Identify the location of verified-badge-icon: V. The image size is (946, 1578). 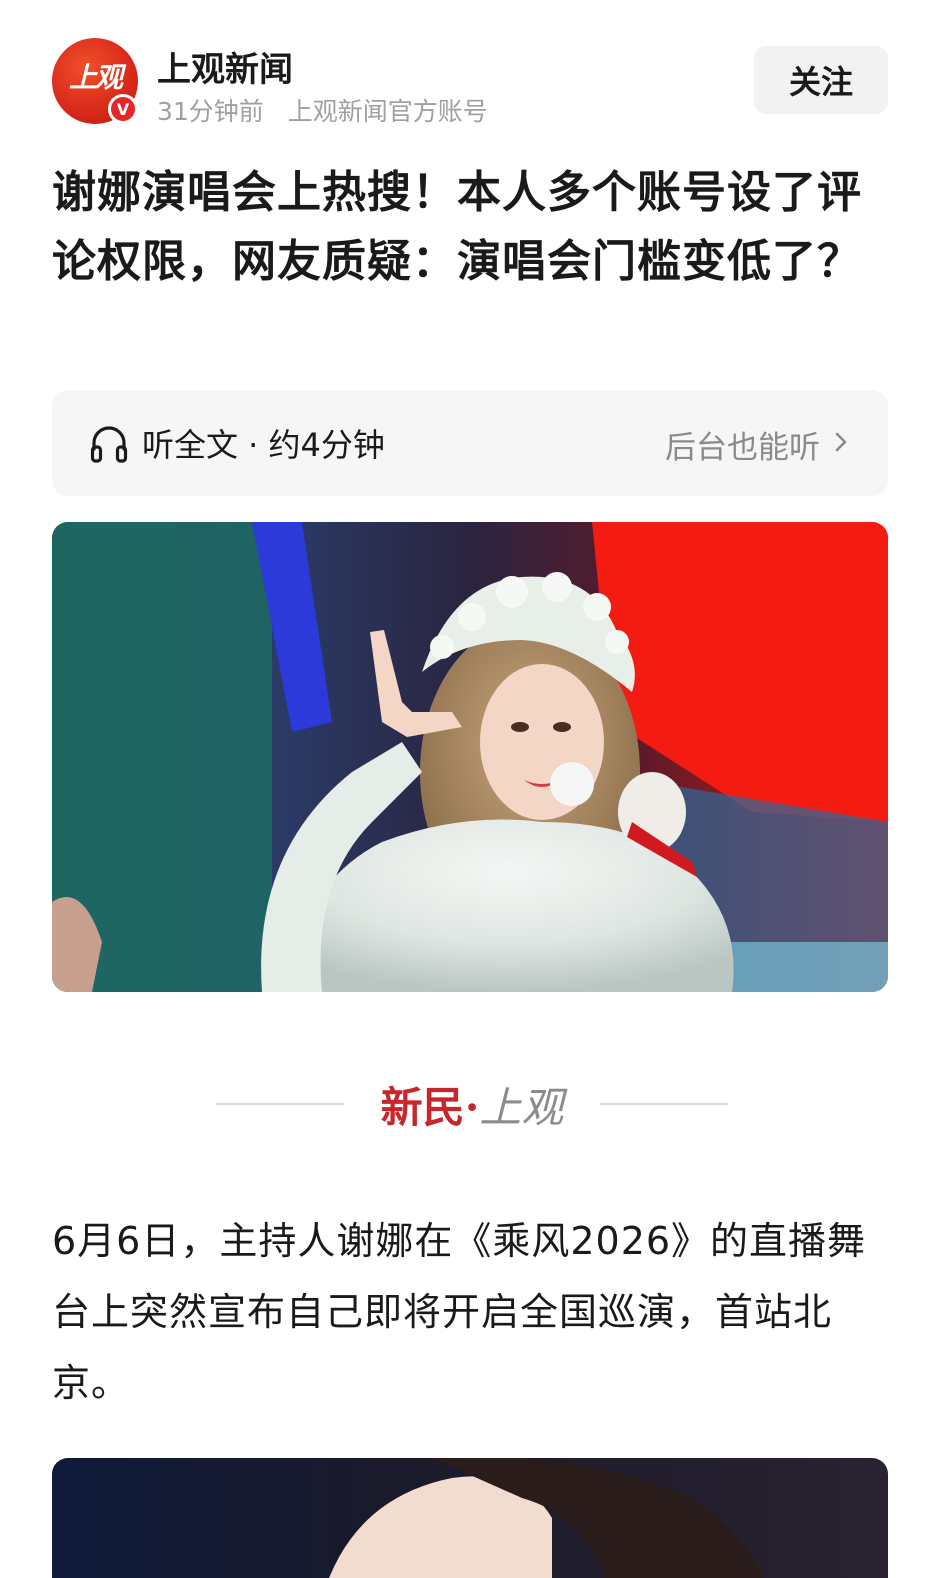
(123, 109).